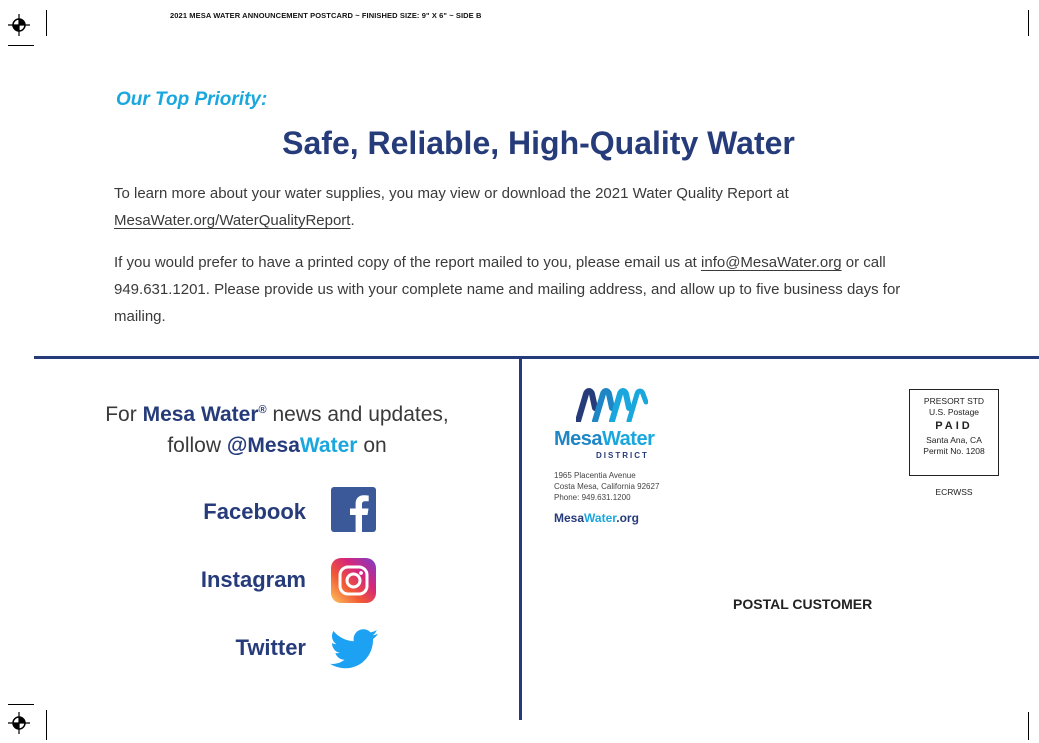 This screenshot has height=743, width=1039. I want to click on follow-line-1: For Mesa Water® news and updates,, so click(277, 412).